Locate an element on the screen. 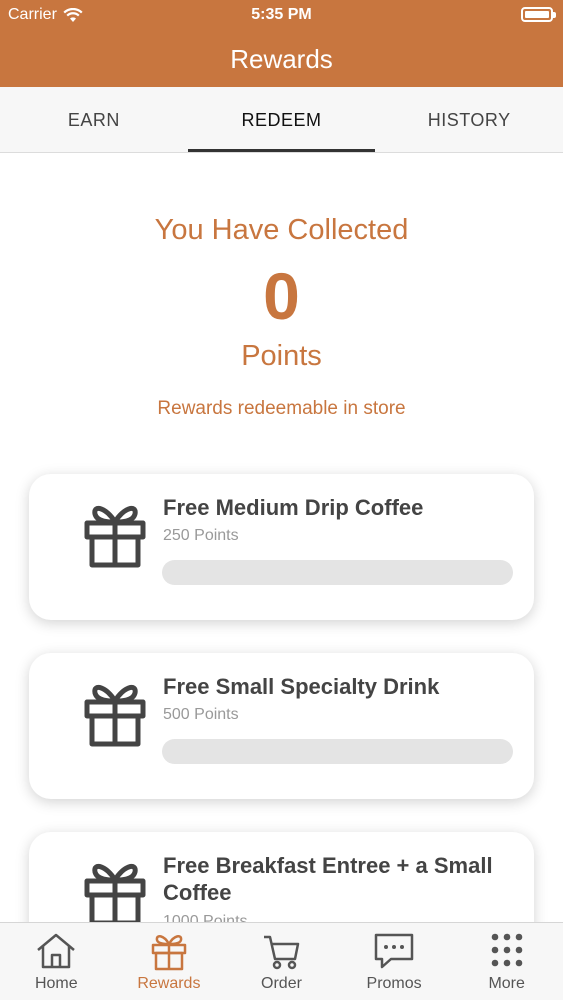 The image size is (563, 1000). points-value: 0 is located at coordinates (281, 296).